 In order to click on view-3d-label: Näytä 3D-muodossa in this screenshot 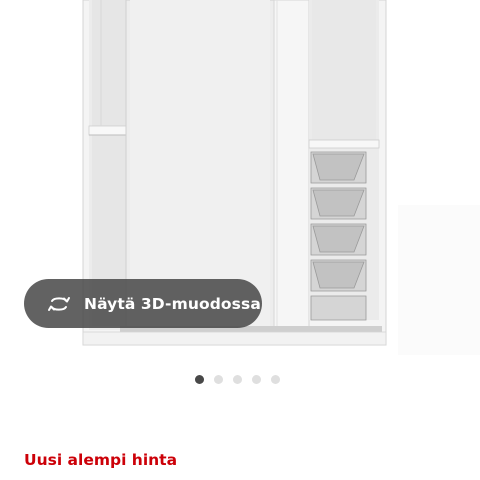, I will do `click(172, 303)`.